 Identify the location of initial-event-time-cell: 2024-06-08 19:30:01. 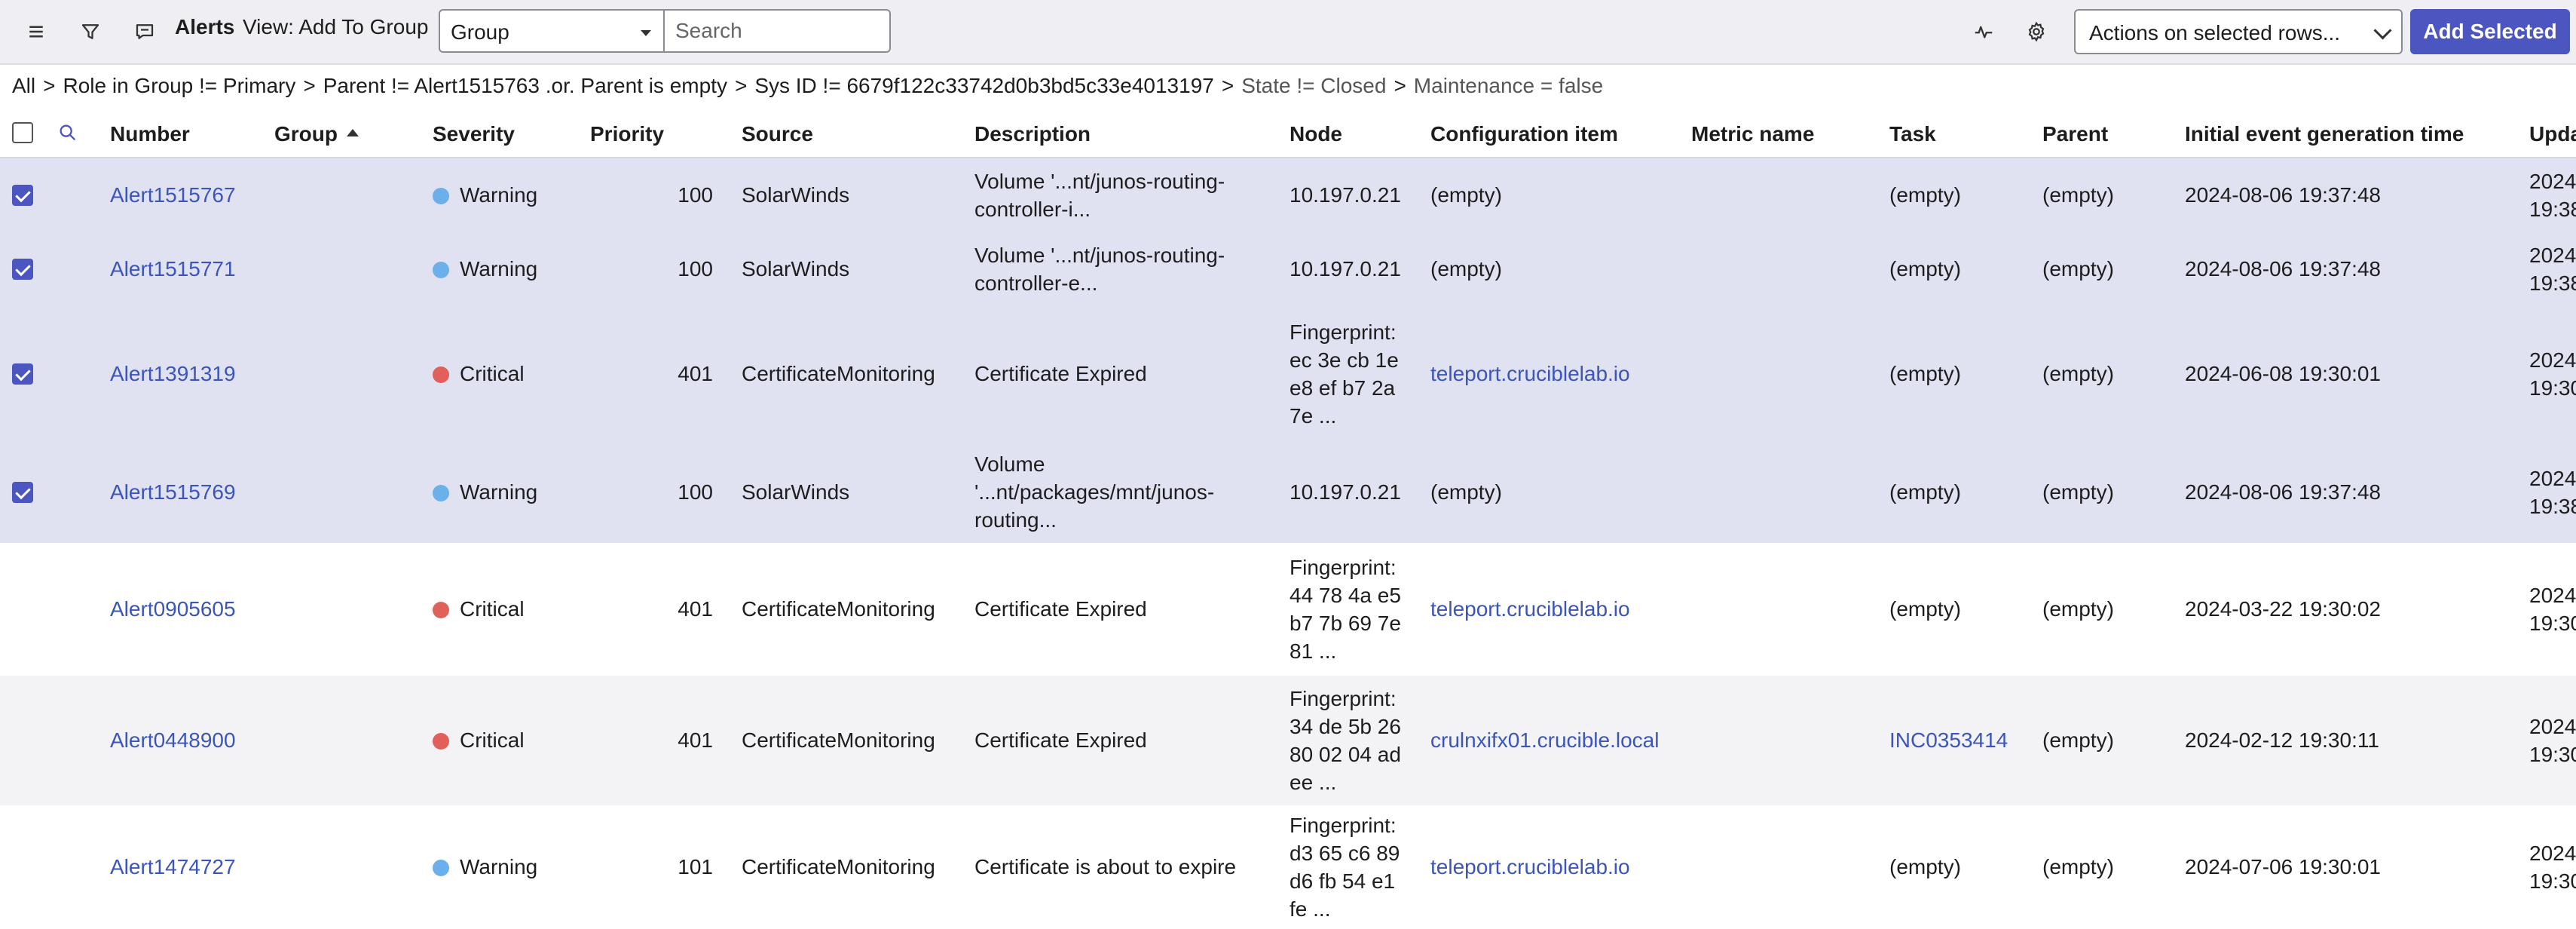
(2283, 374).